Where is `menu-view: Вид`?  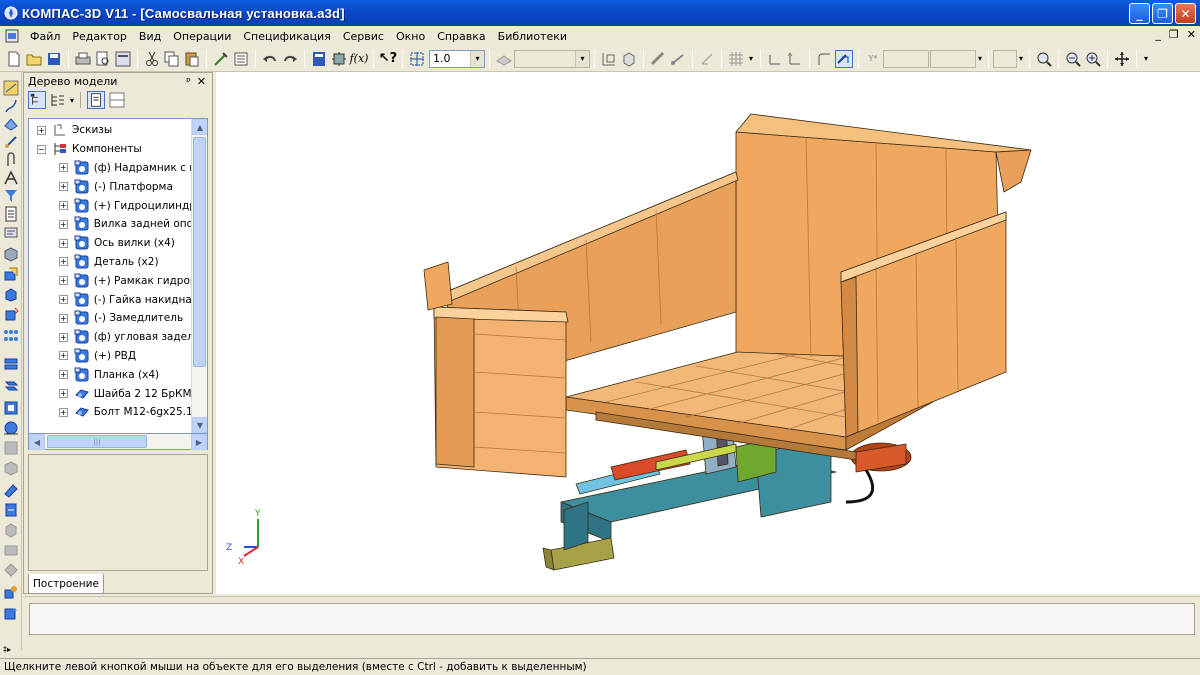 menu-view: Вид is located at coordinates (150, 36).